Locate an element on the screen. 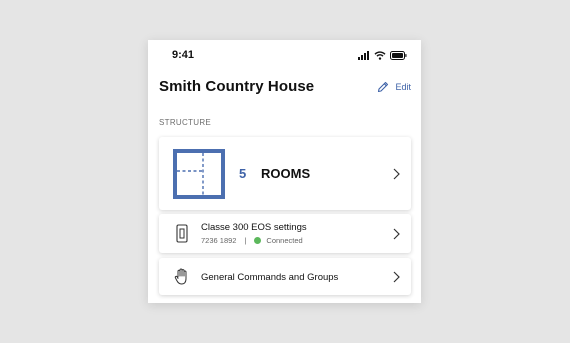  switch-panel-icon is located at coordinates (182, 233).